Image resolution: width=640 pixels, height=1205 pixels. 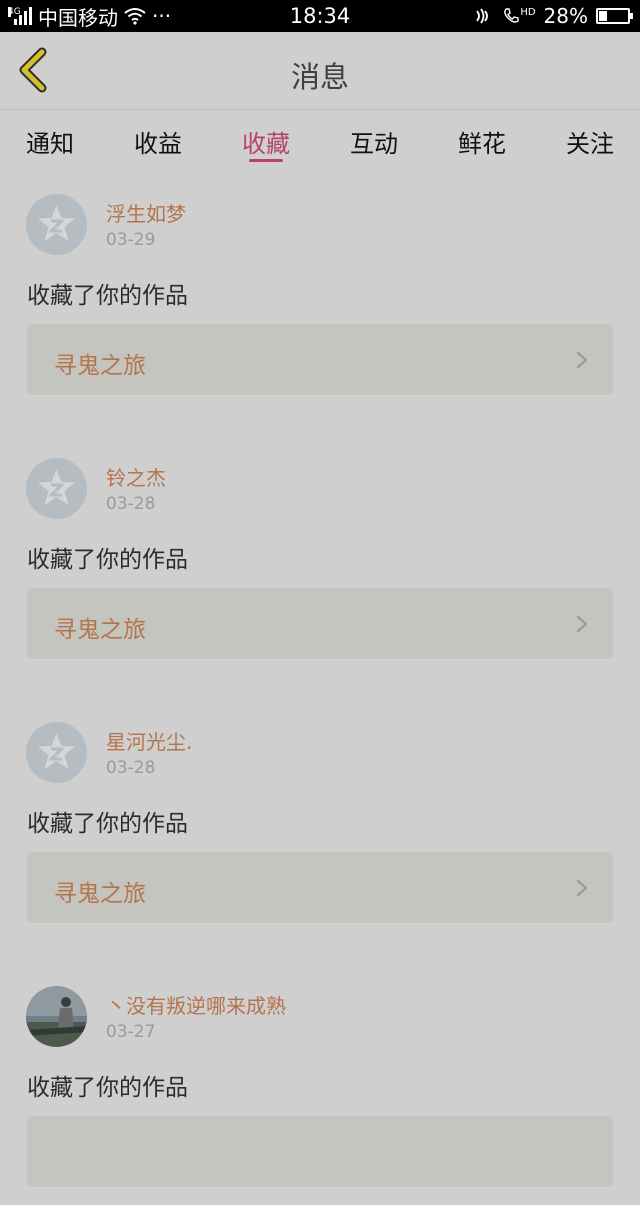 What do you see at coordinates (519, 16) in the screenshot?
I see `hd-call-icon: HD` at bounding box center [519, 16].